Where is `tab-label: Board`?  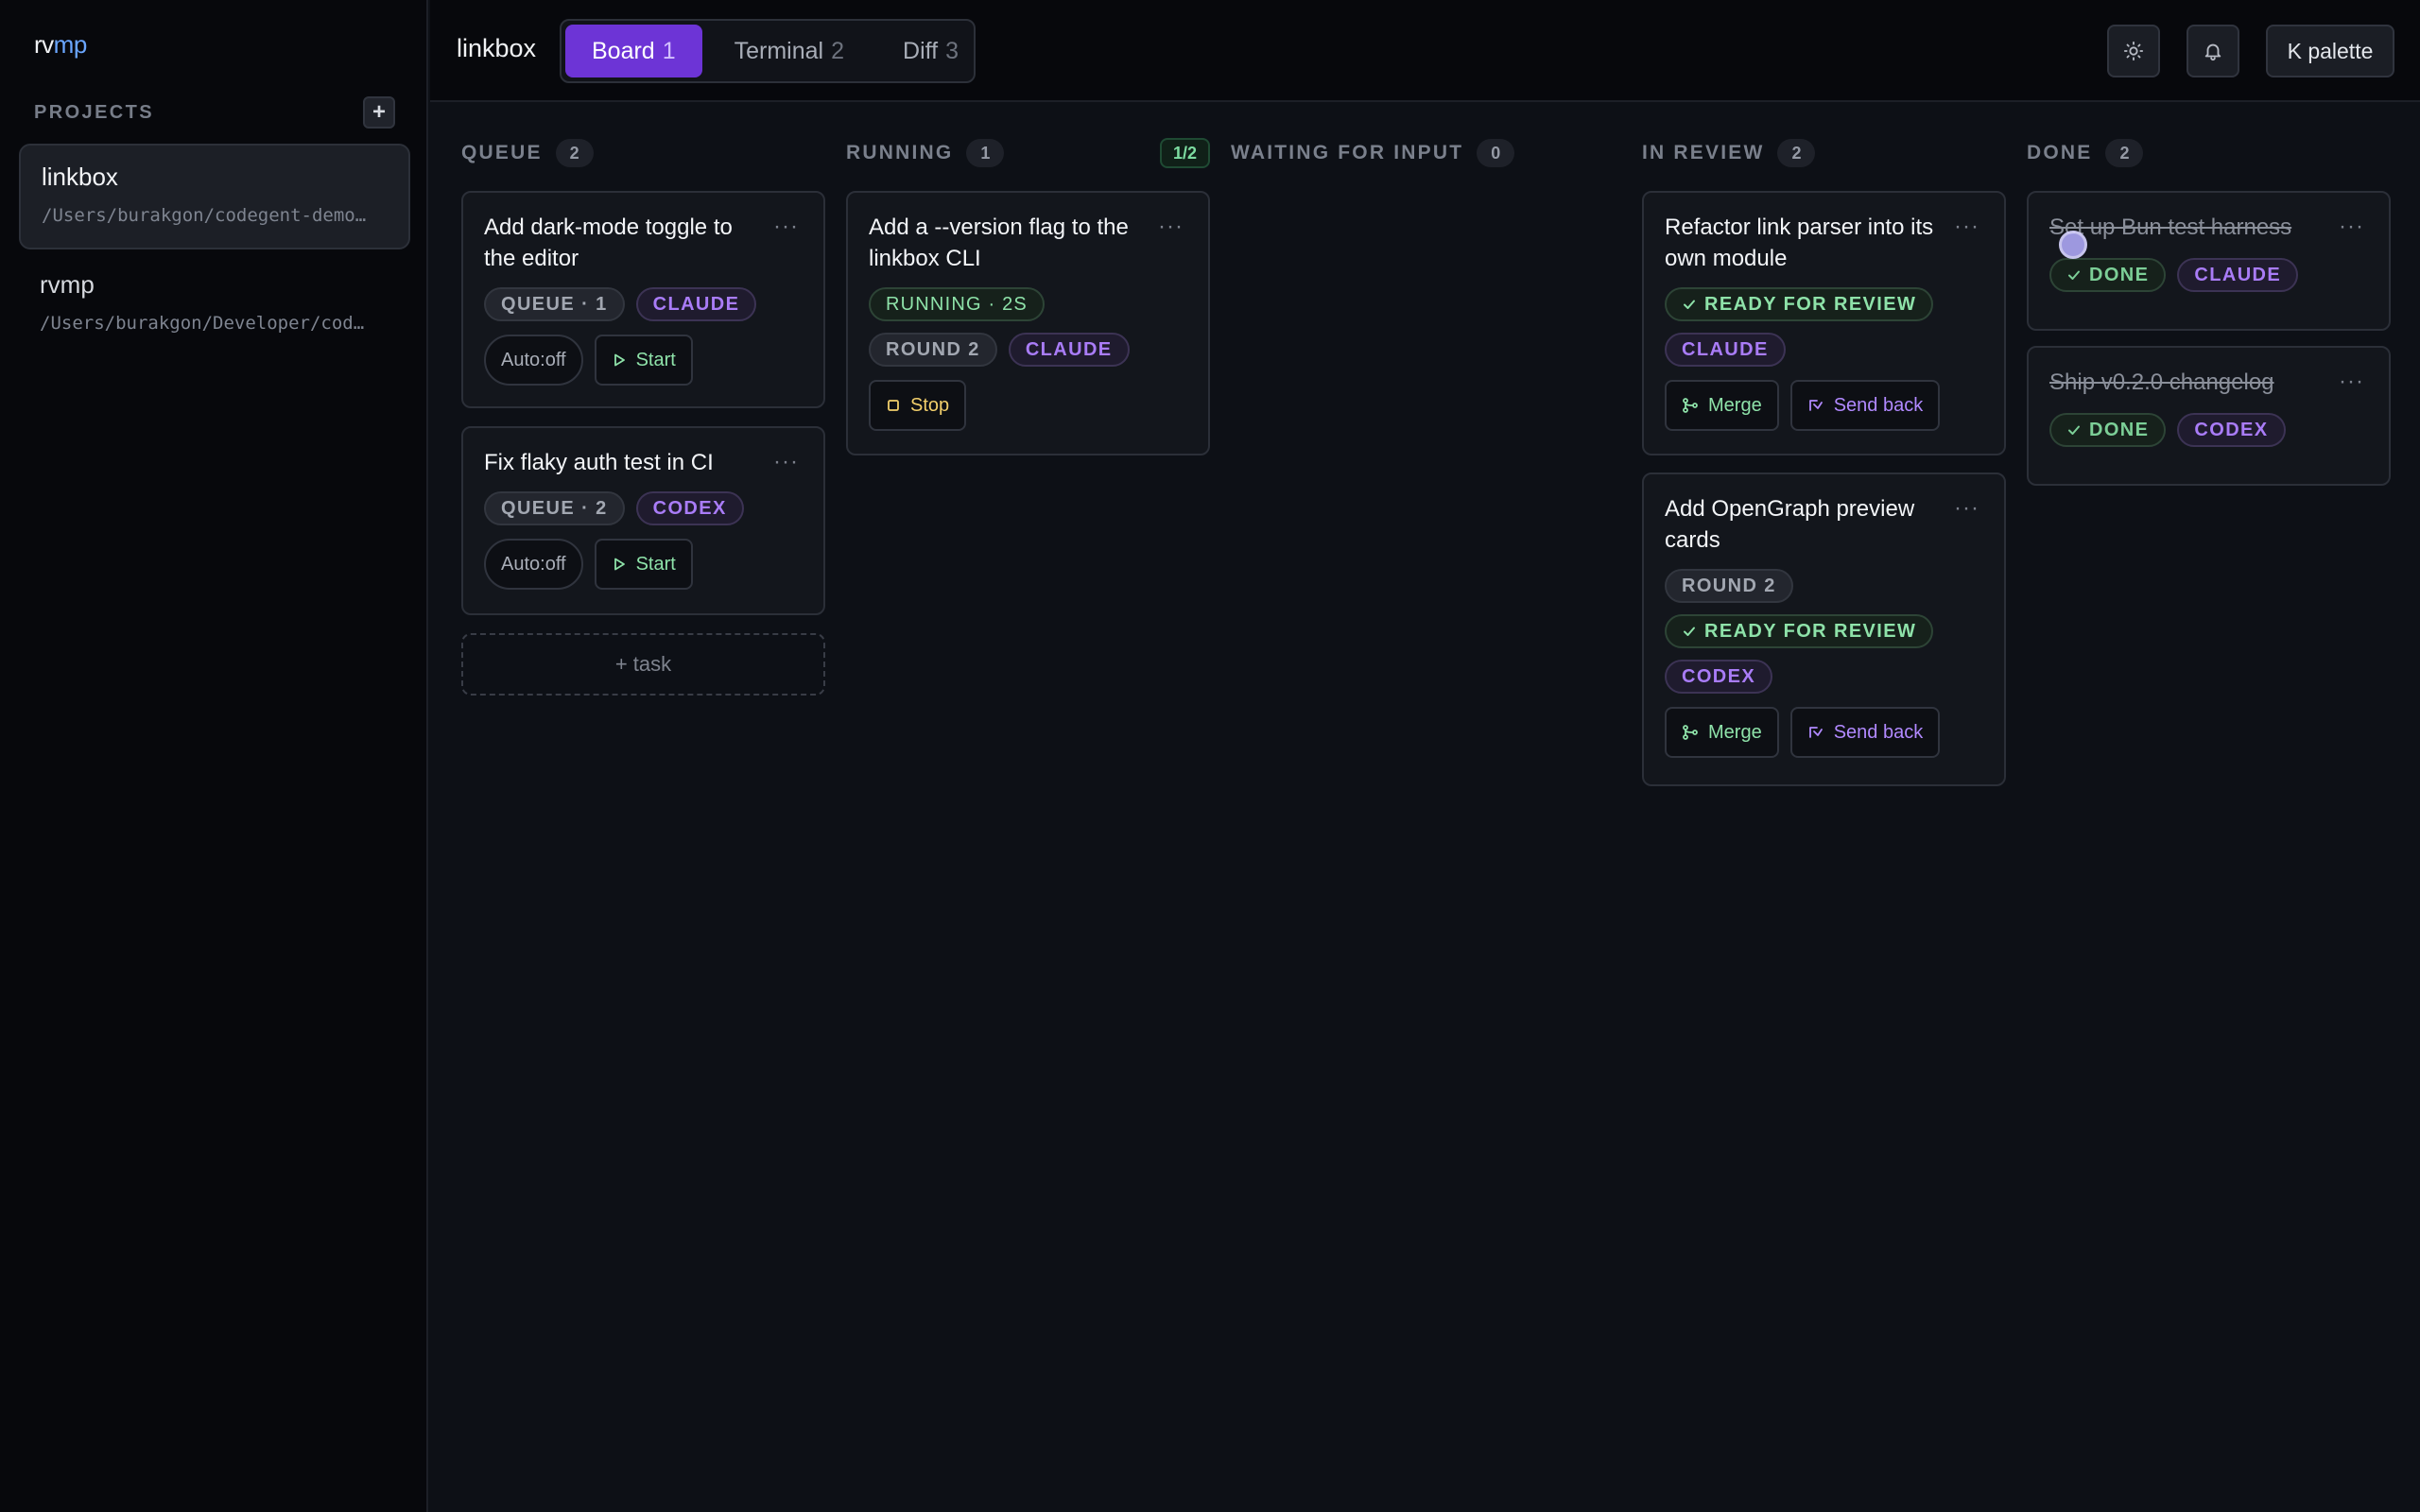
tab-label: Board is located at coordinates (623, 50).